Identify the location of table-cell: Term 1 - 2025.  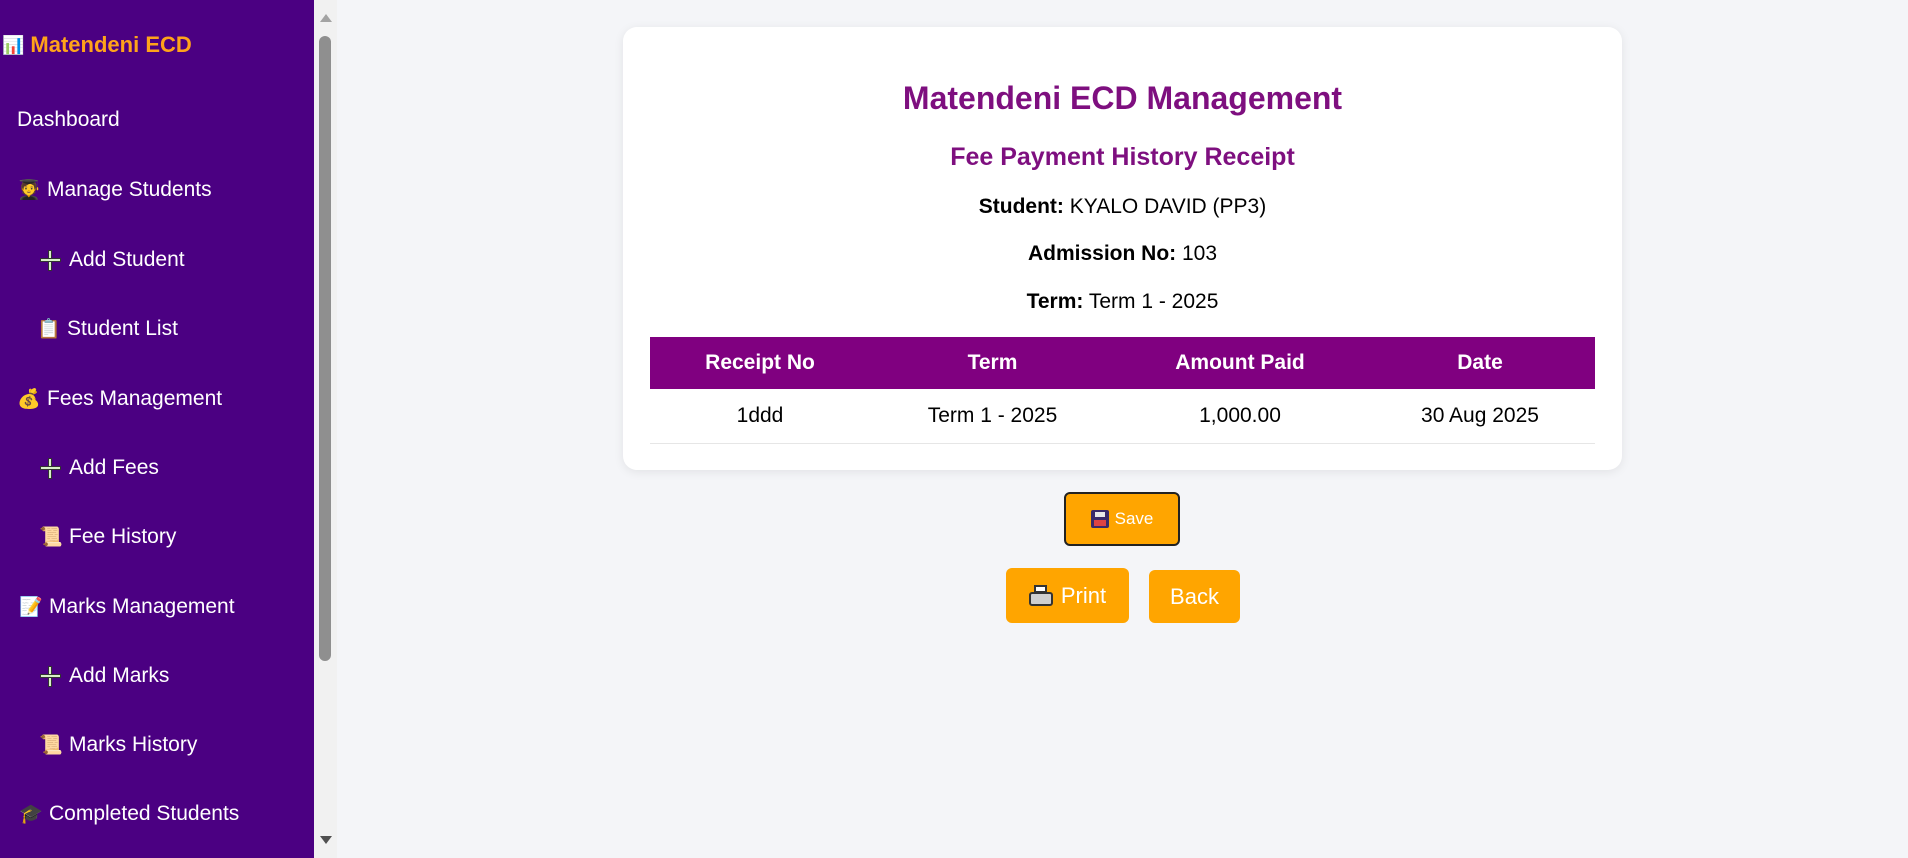
(992, 416).